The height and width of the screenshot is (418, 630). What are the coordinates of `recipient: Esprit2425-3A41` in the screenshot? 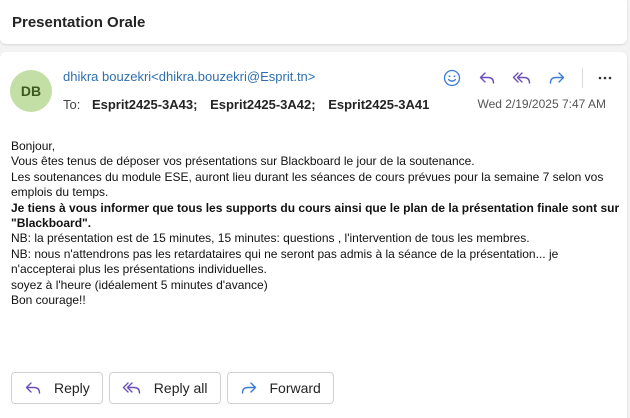 It's located at (378, 104).